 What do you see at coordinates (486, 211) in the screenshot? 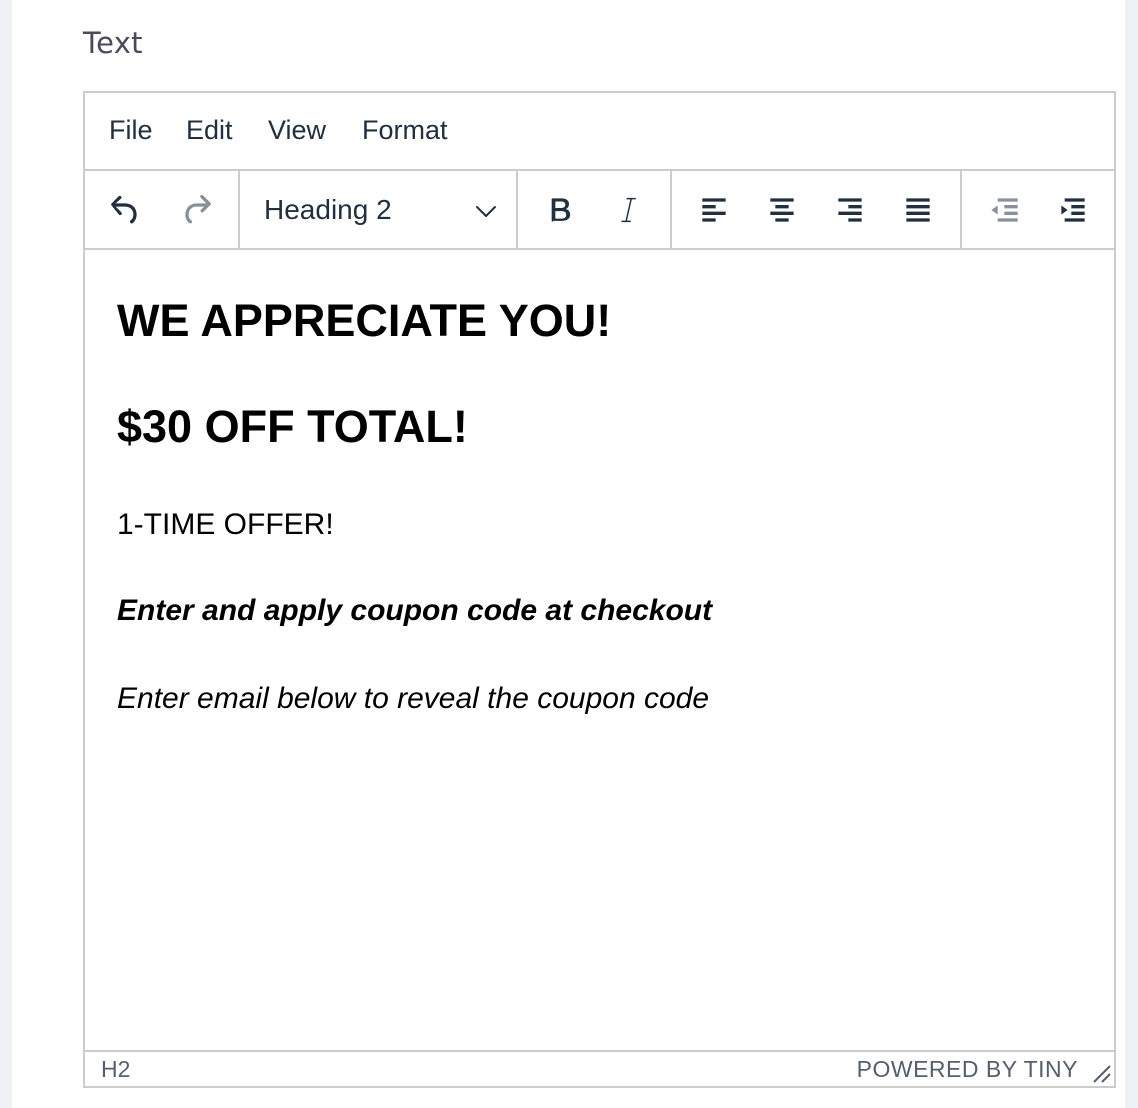
I see `chevron-down-icon` at bounding box center [486, 211].